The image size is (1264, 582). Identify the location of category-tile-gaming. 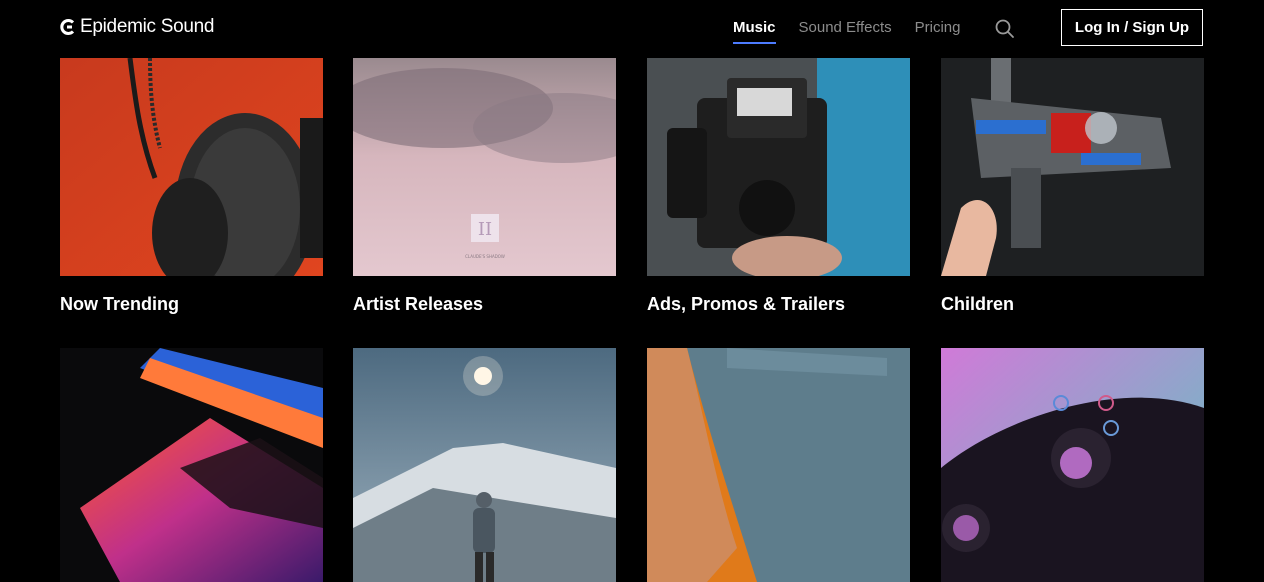
(1072, 465).